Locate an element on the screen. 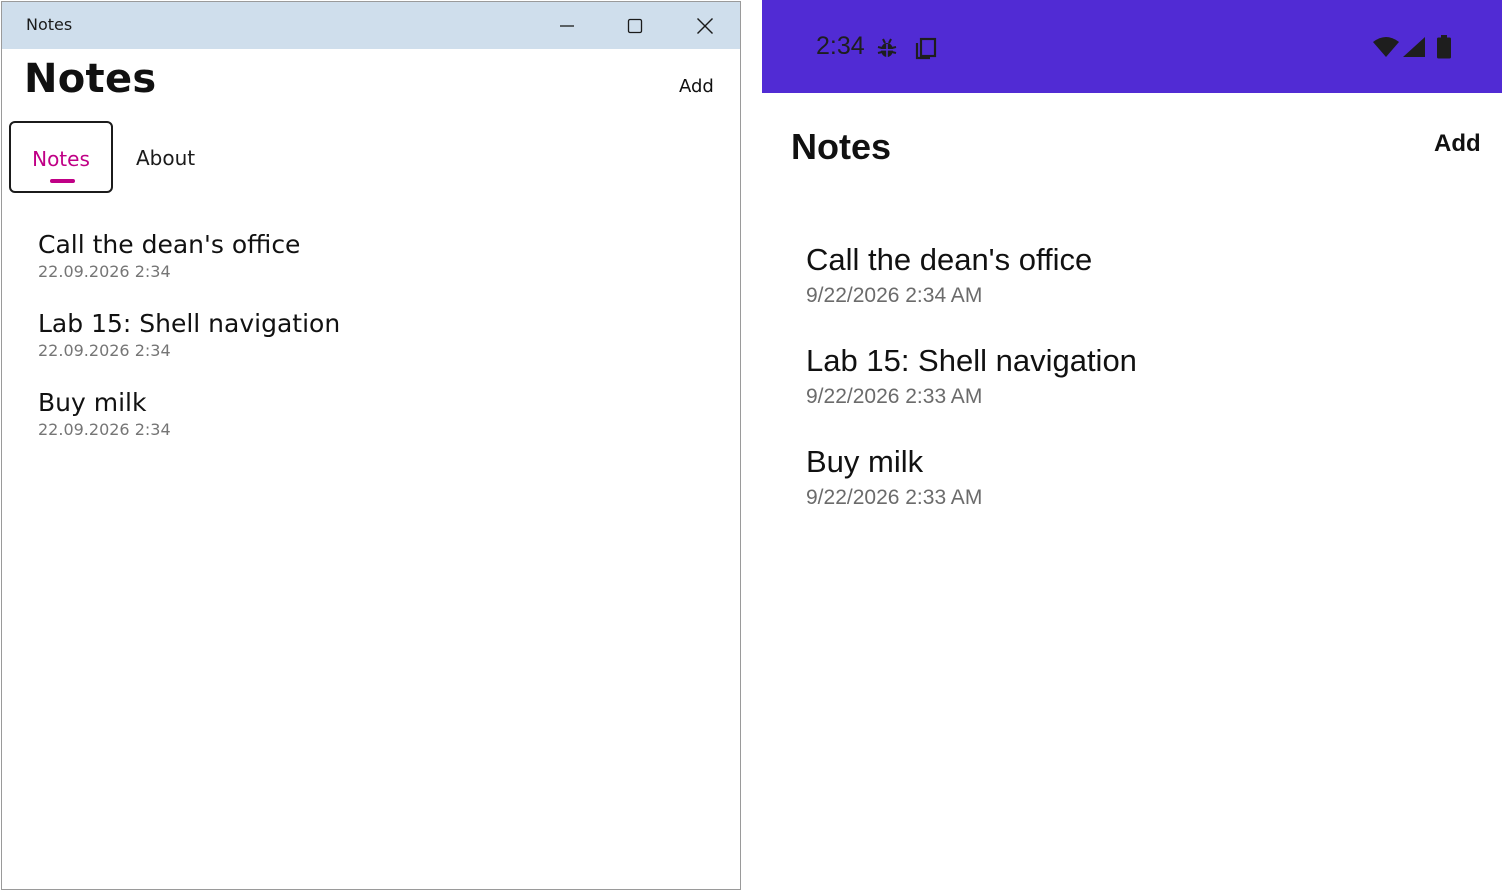  minimize-button is located at coordinates (567, 25).